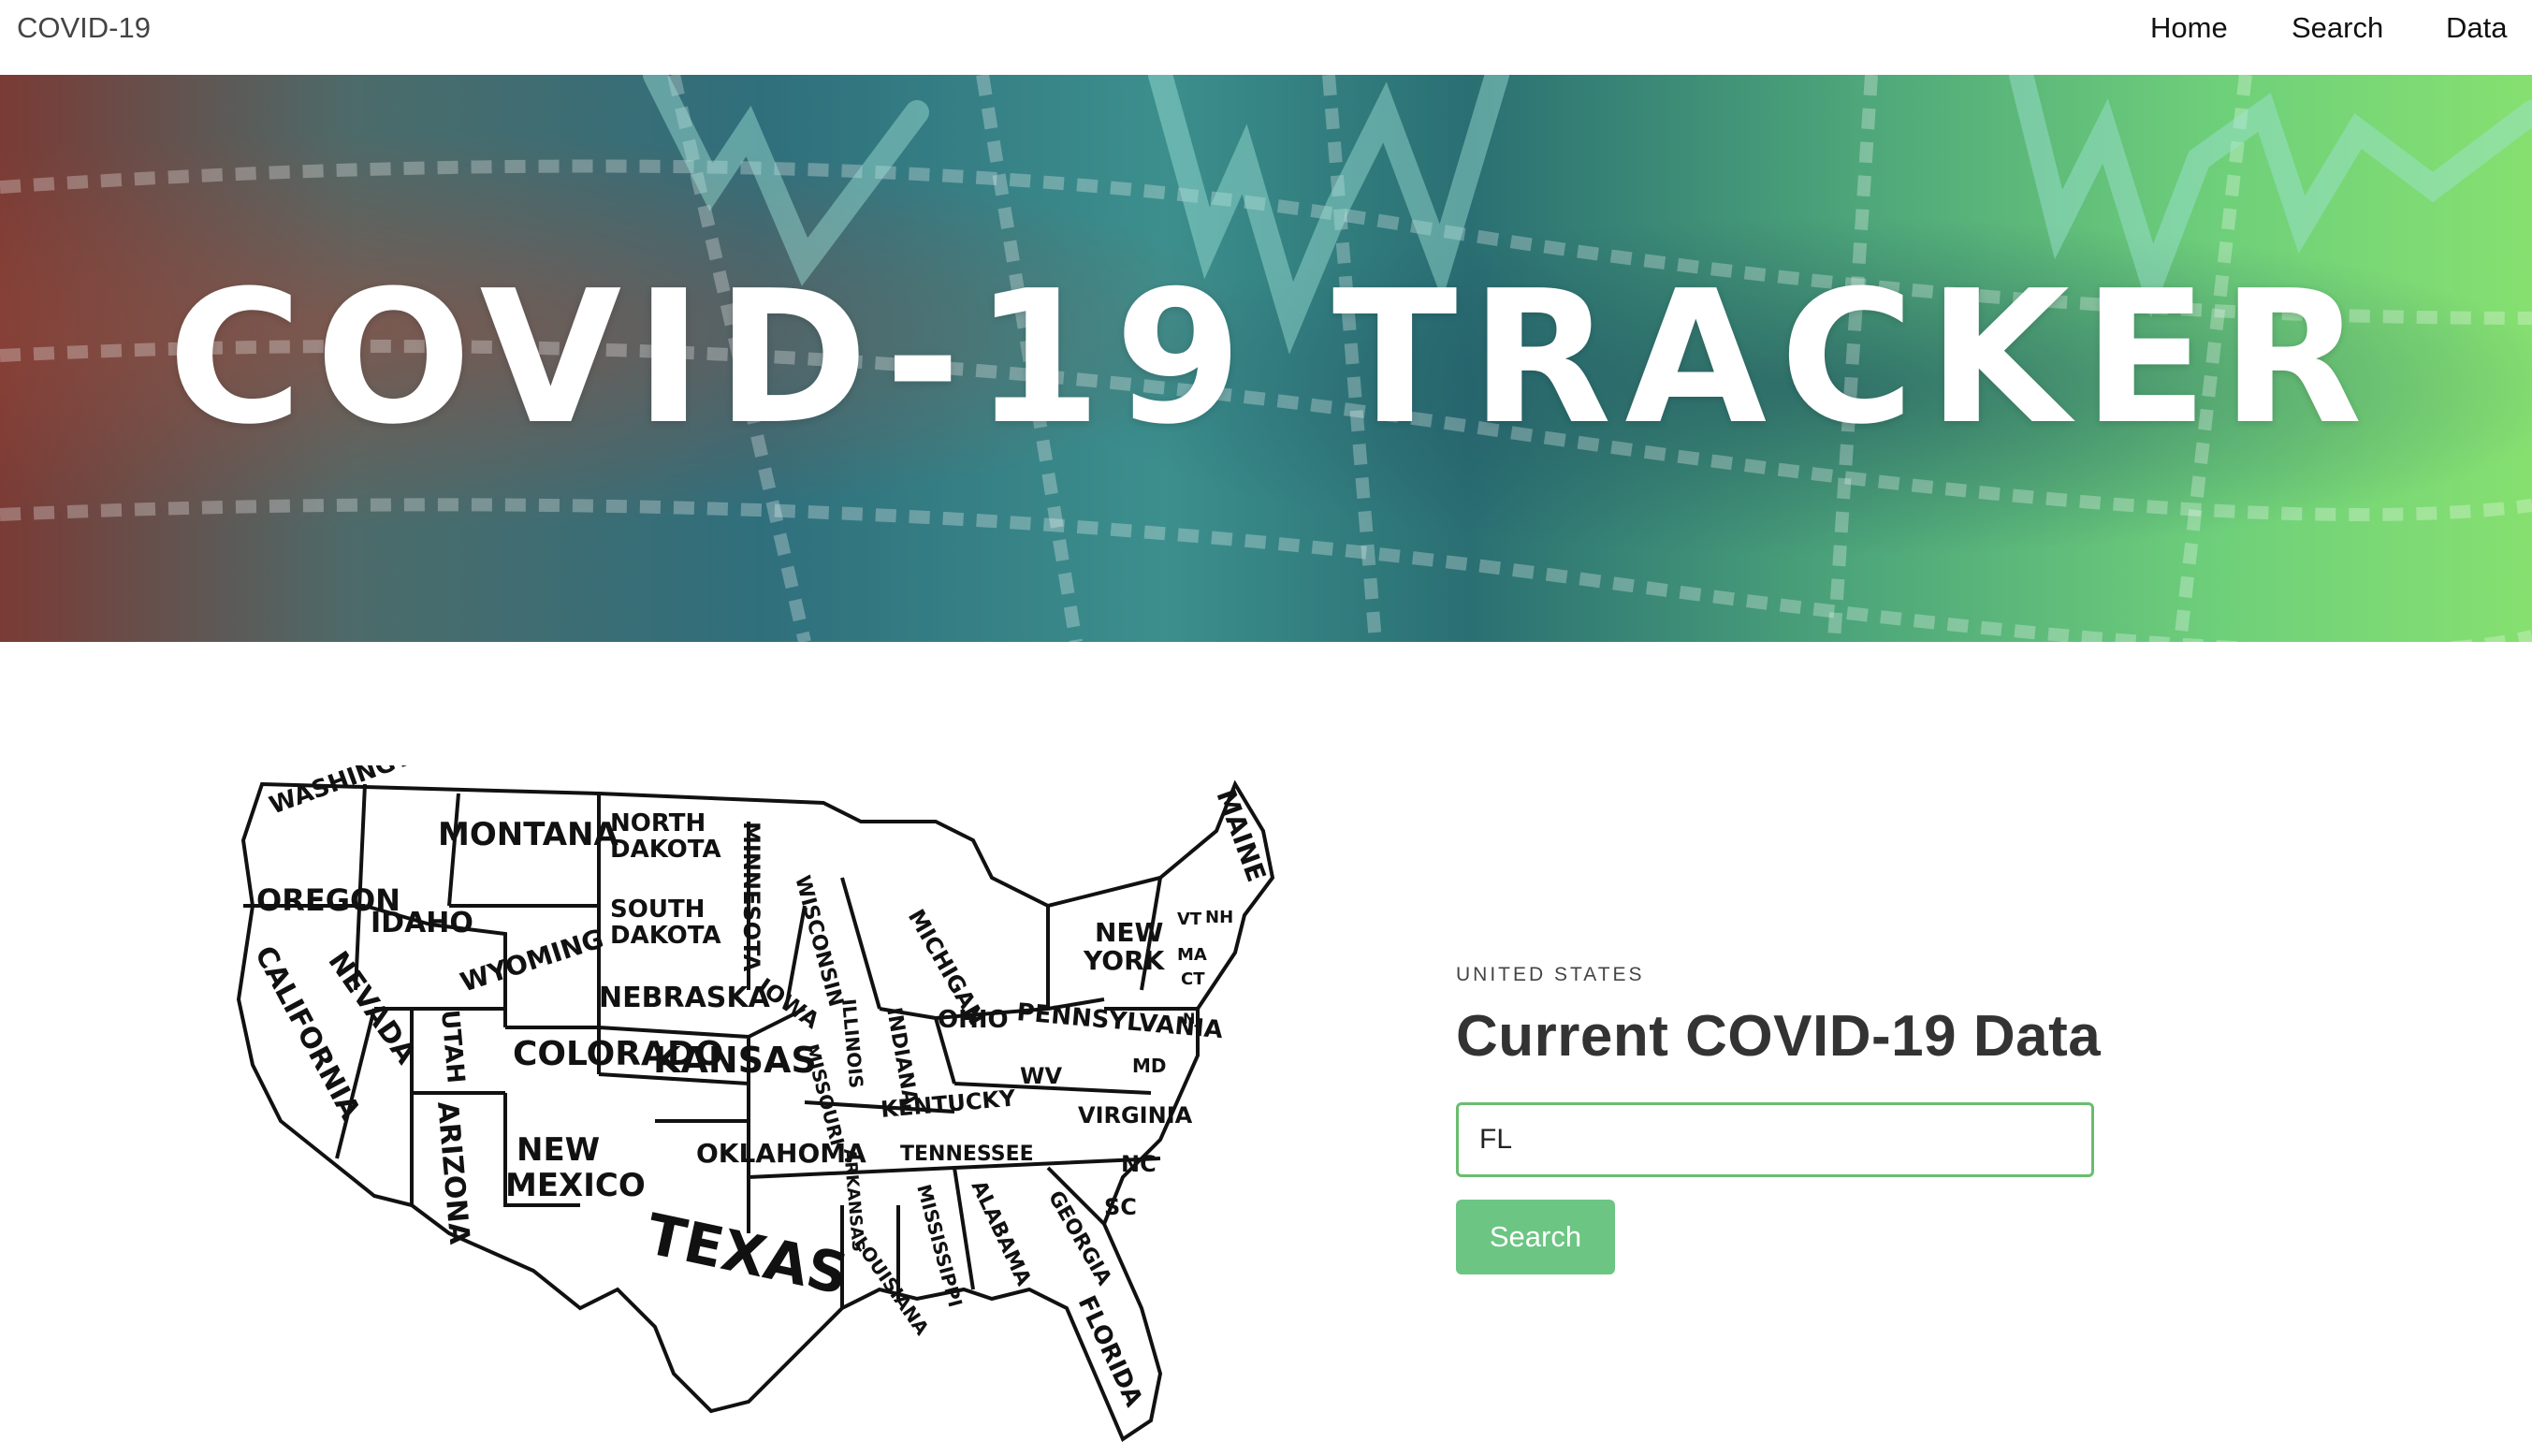 This screenshot has height=1456, width=2532. I want to click on map-label: SOUTH, so click(657, 909).